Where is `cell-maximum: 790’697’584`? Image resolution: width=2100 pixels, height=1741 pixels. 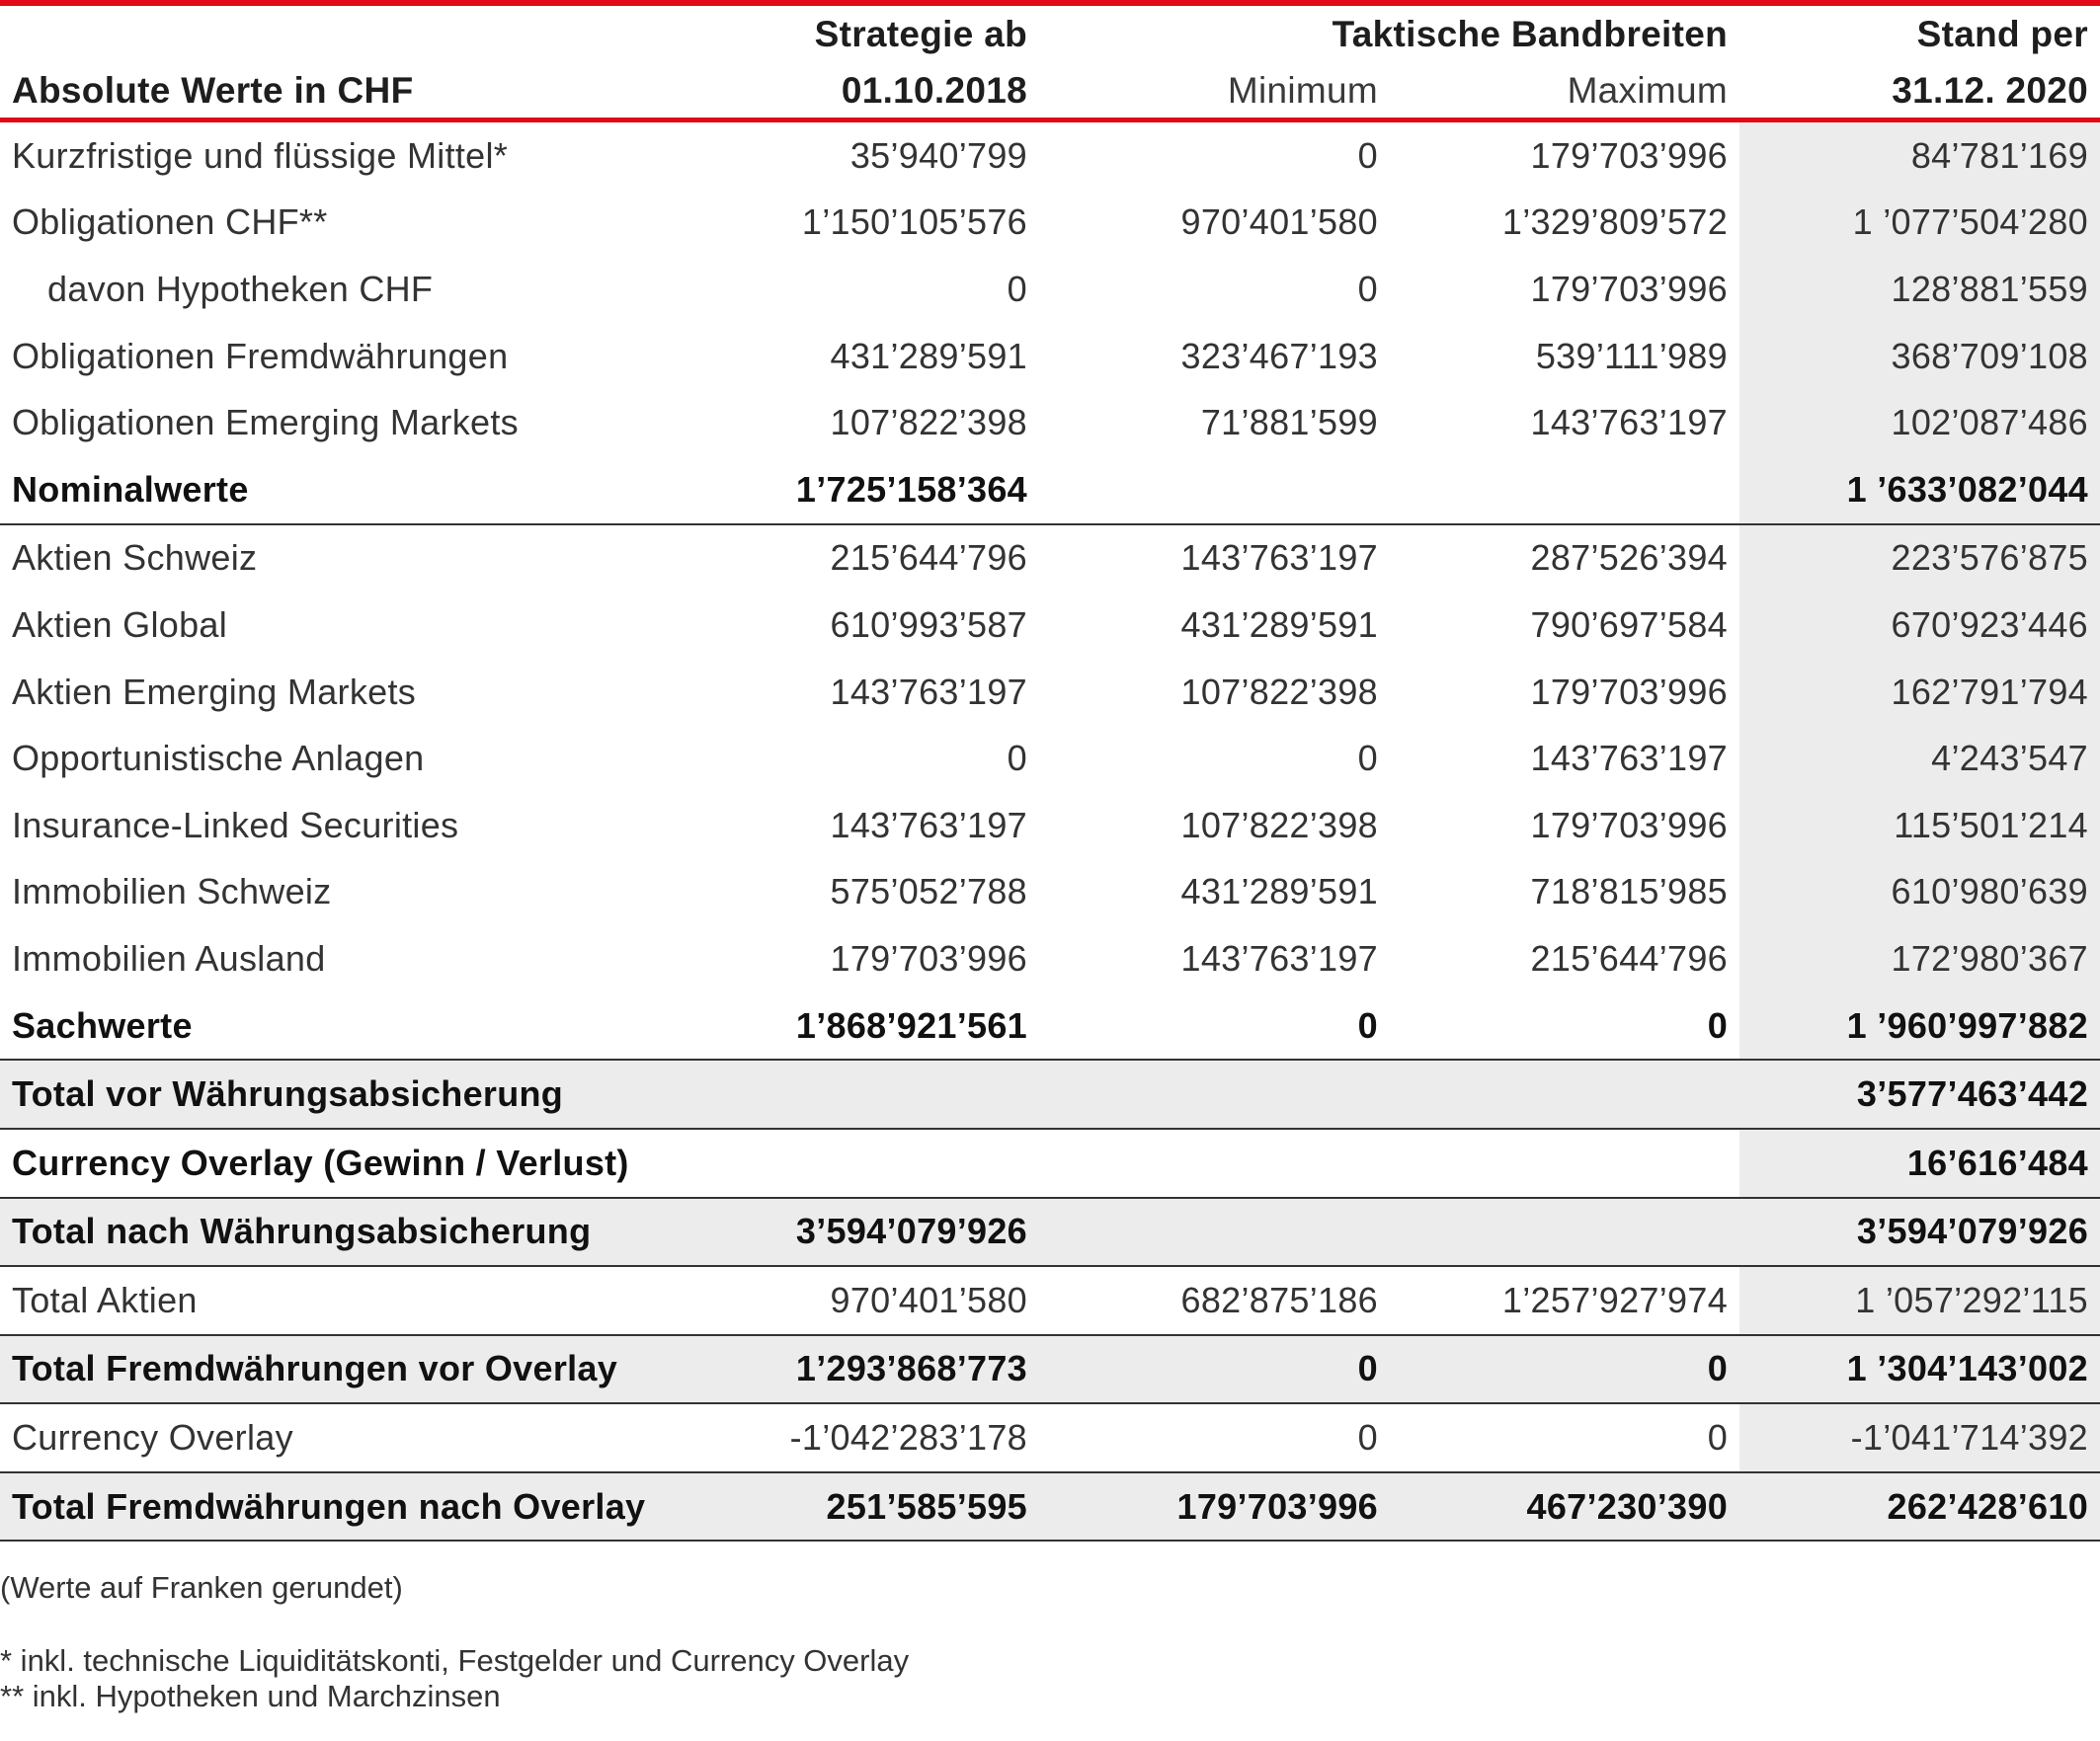
cell-maximum: 790’697’584 is located at coordinates (1629, 624).